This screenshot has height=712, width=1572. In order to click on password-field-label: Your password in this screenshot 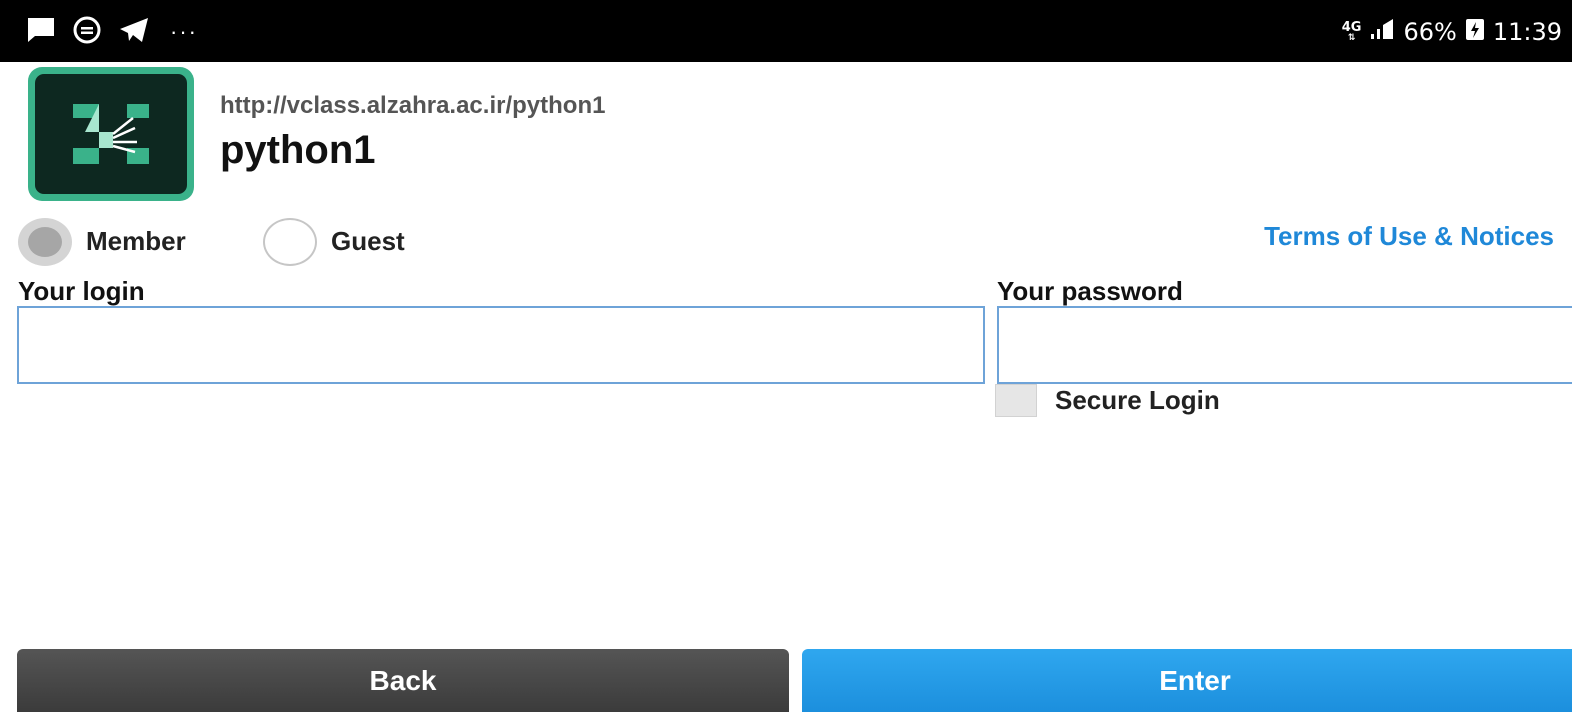, I will do `click(1090, 291)`.